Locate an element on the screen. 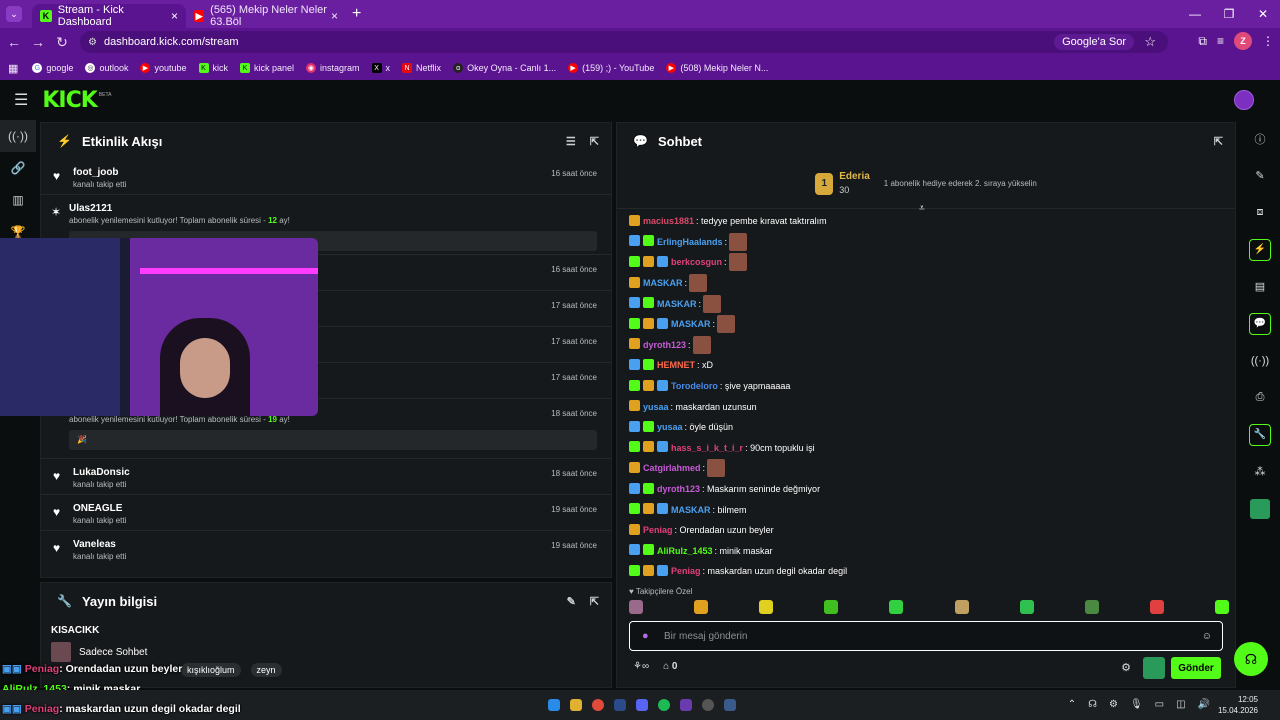 Image resolution: width=1280 pixels, height=720 pixels. app-icon is located at coordinates (730, 705).